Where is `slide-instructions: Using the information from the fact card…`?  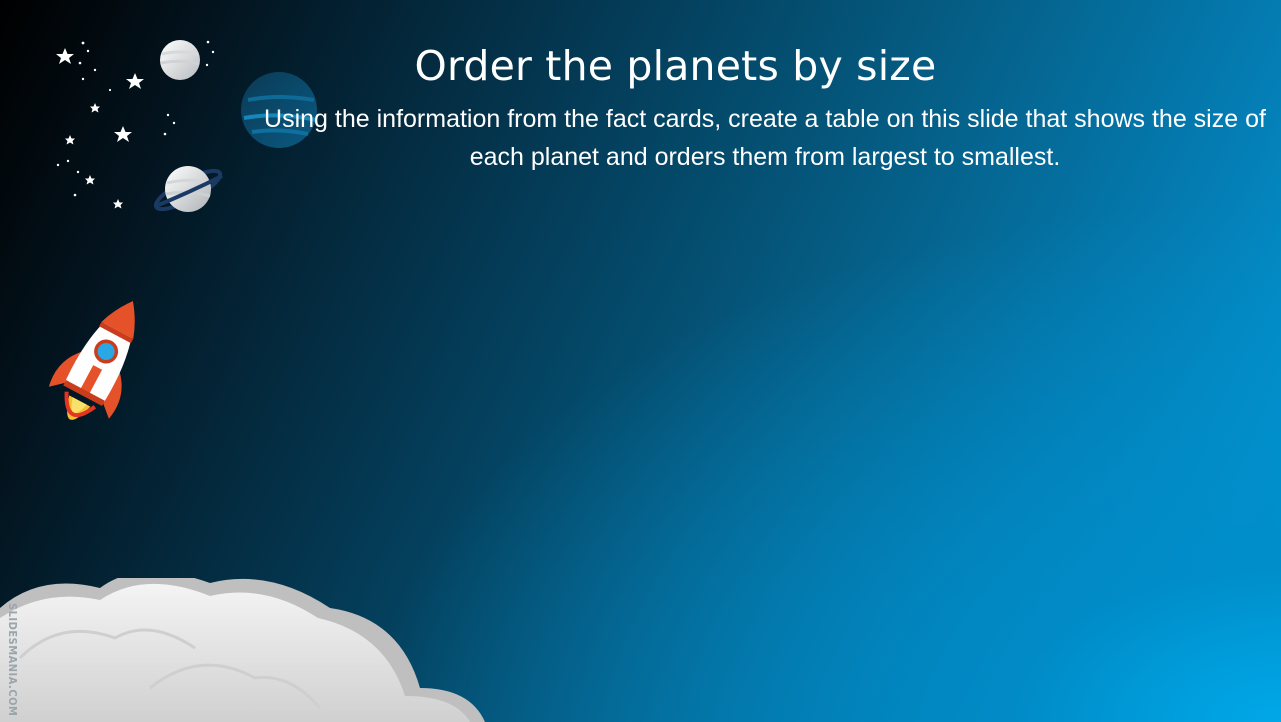
slide-instructions: Using the information from the fact card… is located at coordinates (765, 138).